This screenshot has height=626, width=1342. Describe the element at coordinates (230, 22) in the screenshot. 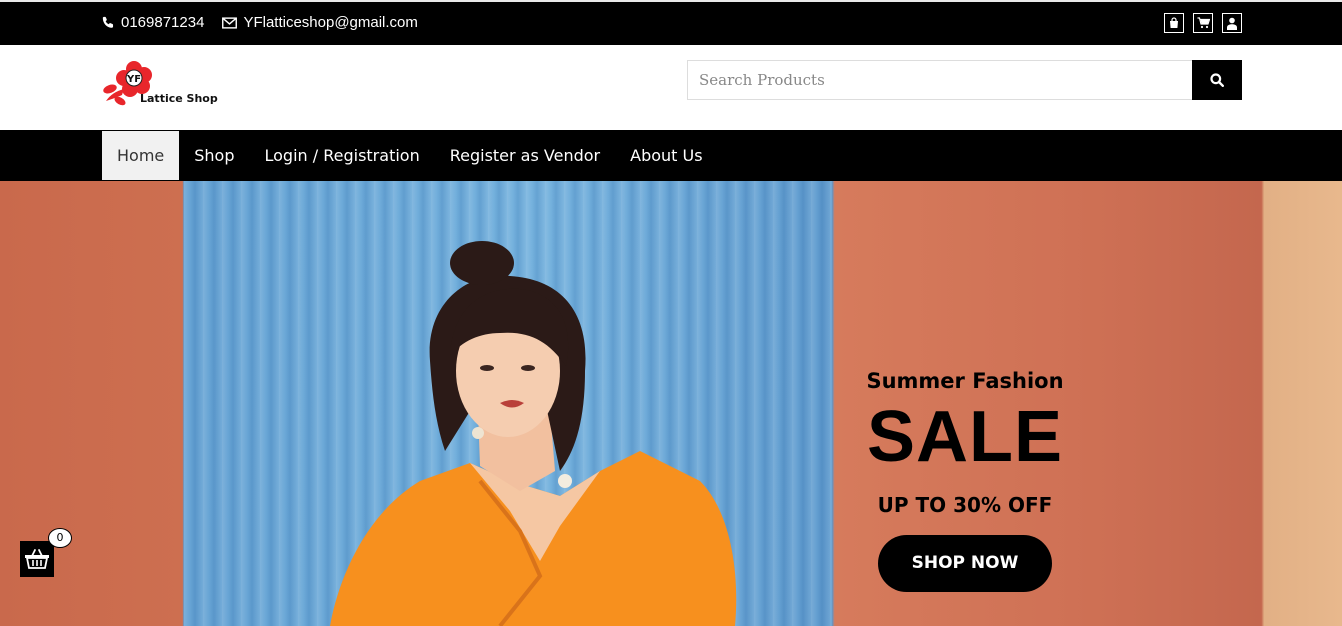

I see `envelope-icon` at that location.